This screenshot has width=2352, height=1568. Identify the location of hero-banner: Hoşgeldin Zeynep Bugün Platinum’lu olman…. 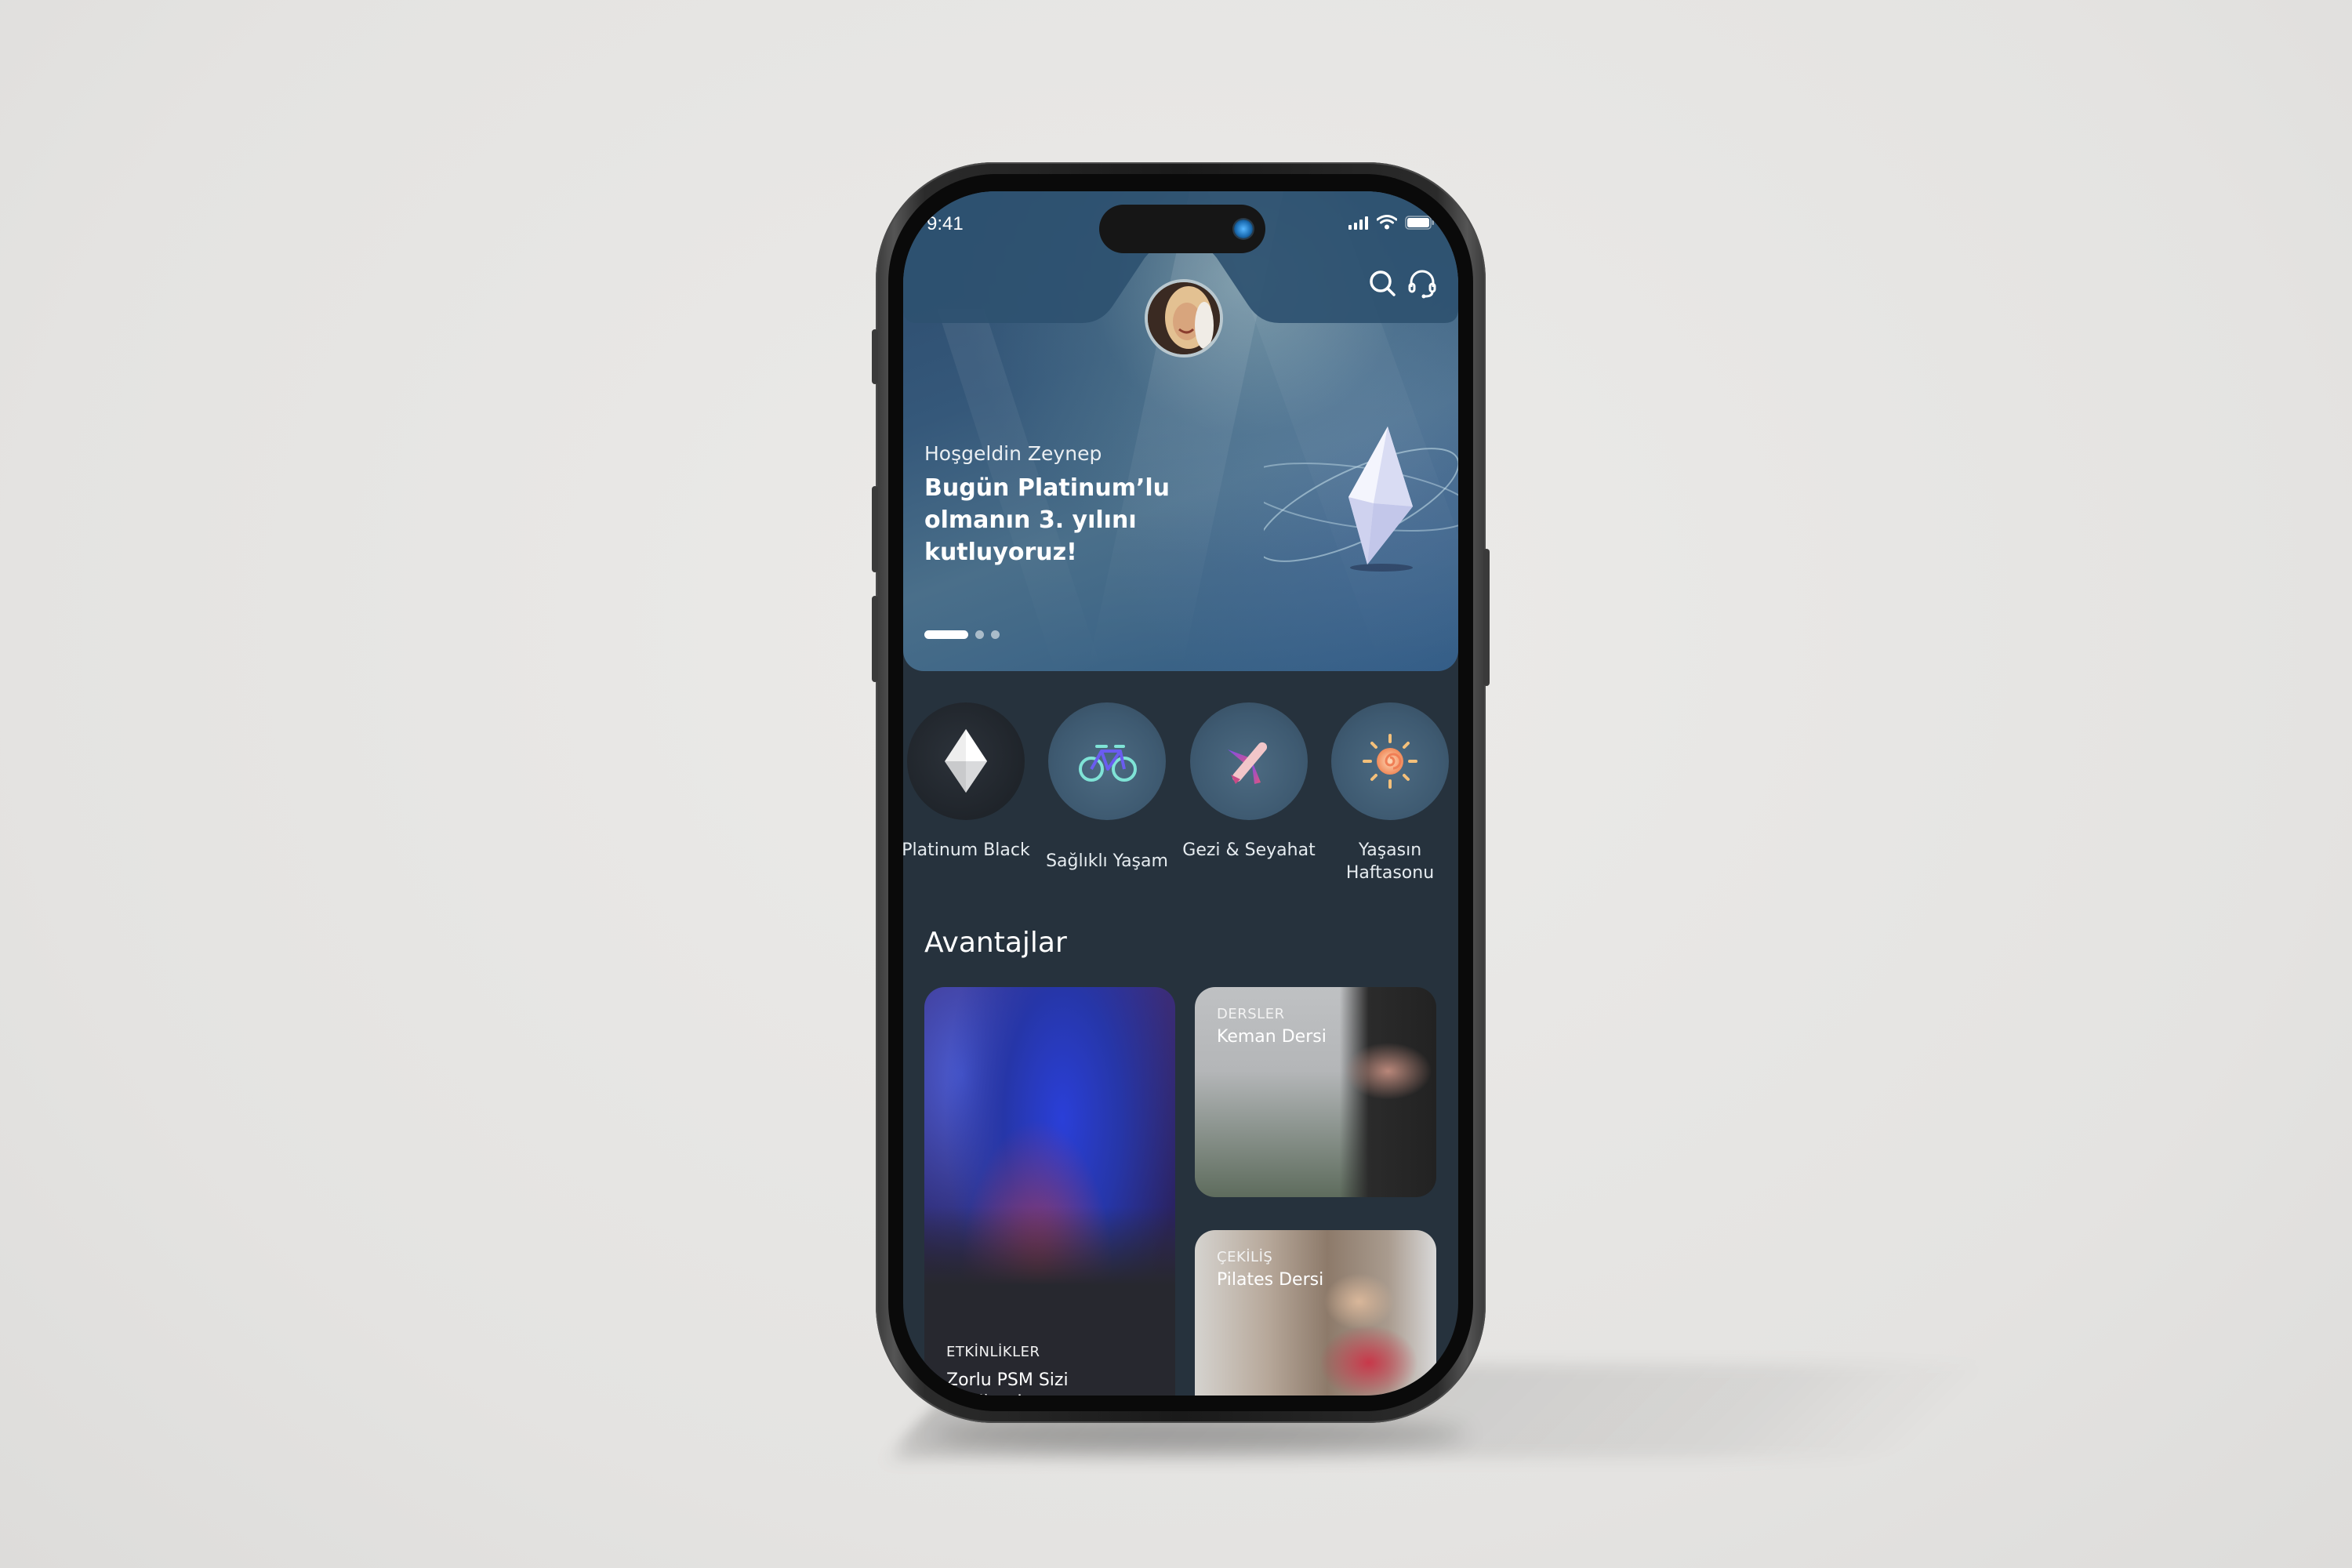
(1180, 431).